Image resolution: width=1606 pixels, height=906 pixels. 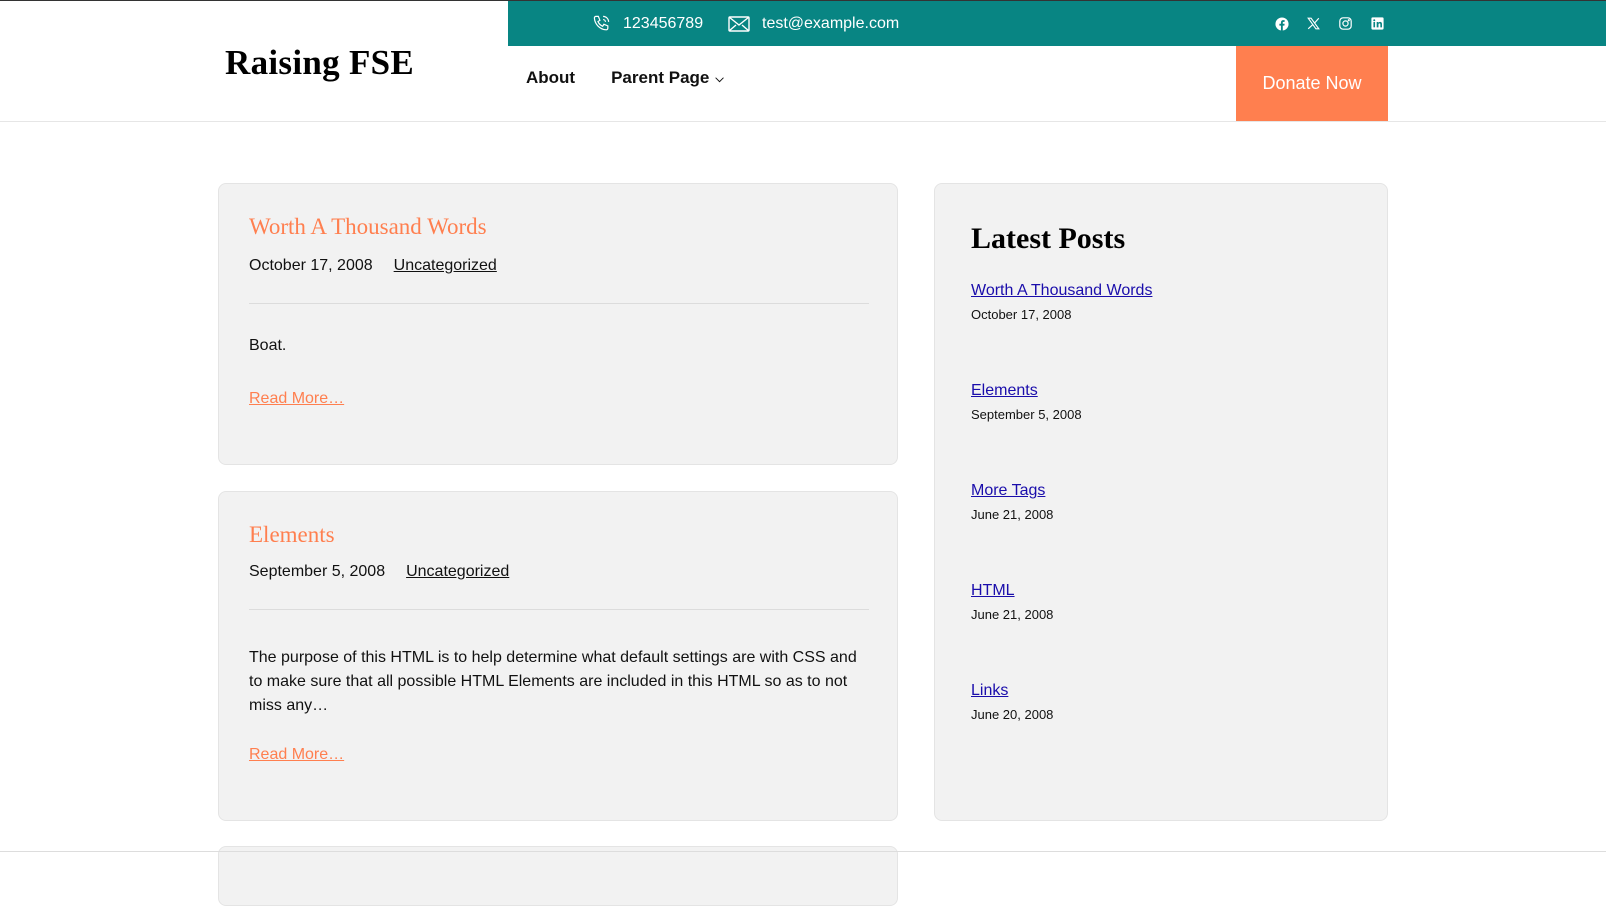 What do you see at coordinates (739, 23) in the screenshot?
I see `mail-icon` at bounding box center [739, 23].